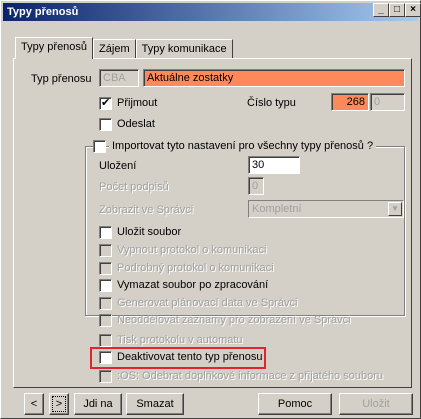 This screenshot has width=421, height=419. What do you see at coordinates (271, 103) in the screenshot?
I see `type-number-label: Číslo typu` at bounding box center [271, 103].